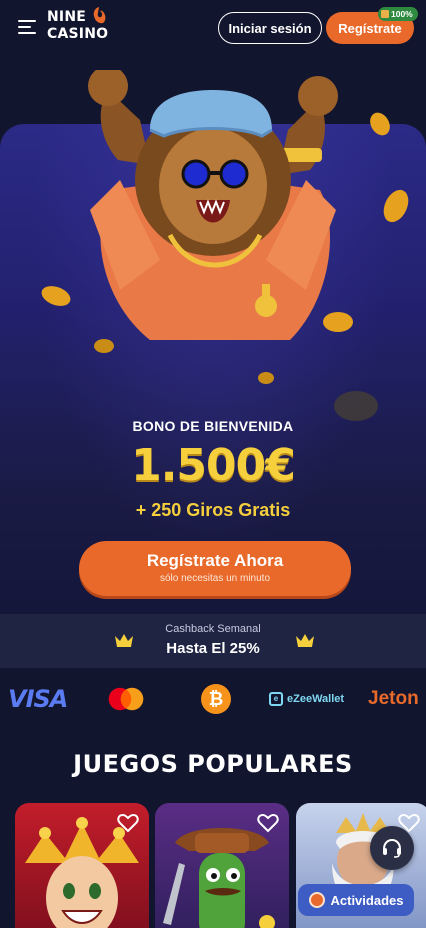  What do you see at coordinates (216, 699) in the screenshot?
I see `bitcoin-icon: ₿` at bounding box center [216, 699].